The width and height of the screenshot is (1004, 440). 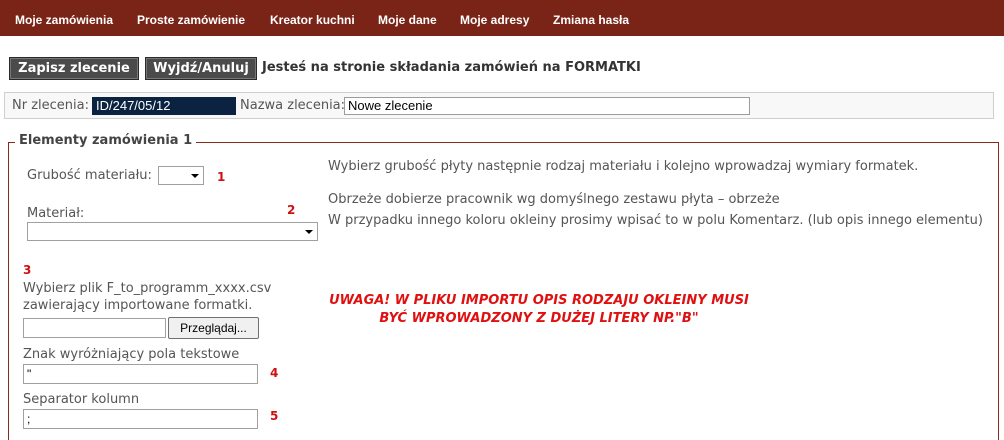 I want to click on step-number-5: 5, so click(x=274, y=416).